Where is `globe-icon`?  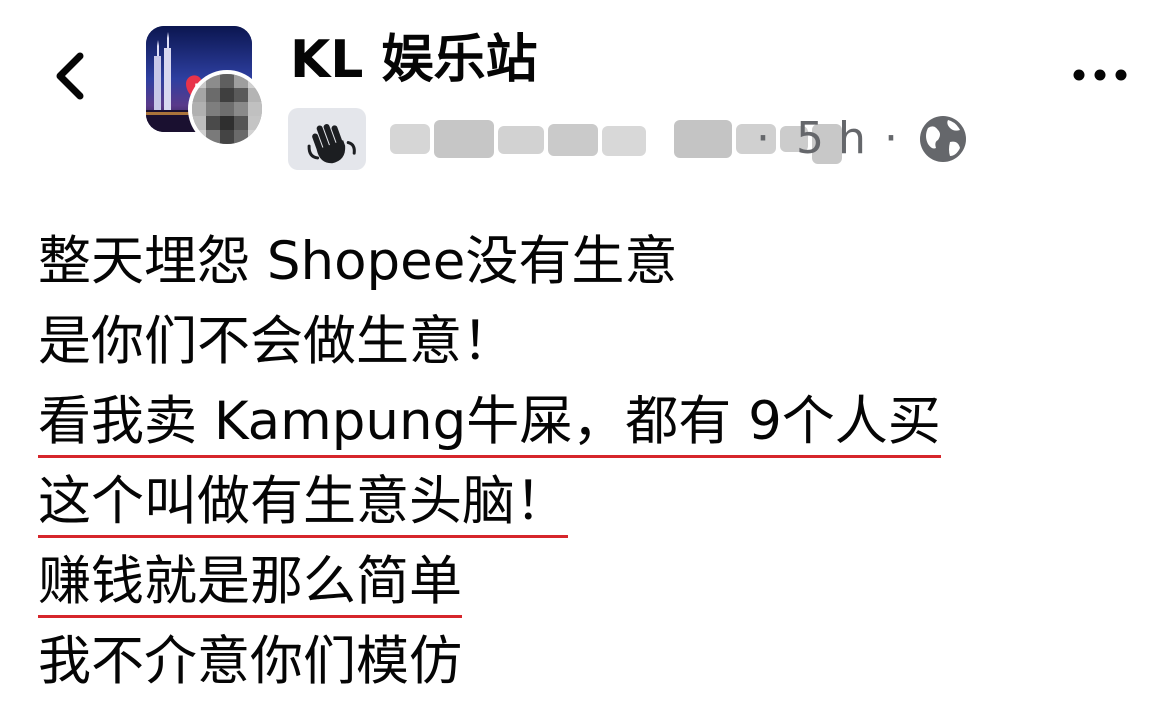 globe-icon is located at coordinates (943, 139).